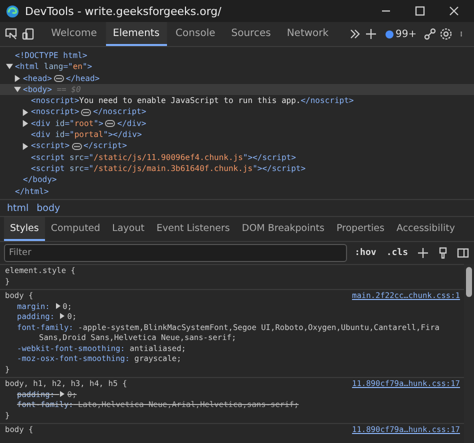 Image resolution: width=474 pixels, height=443 pixels. I want to click on closing-tag: </noscript>, so click(119, 112).